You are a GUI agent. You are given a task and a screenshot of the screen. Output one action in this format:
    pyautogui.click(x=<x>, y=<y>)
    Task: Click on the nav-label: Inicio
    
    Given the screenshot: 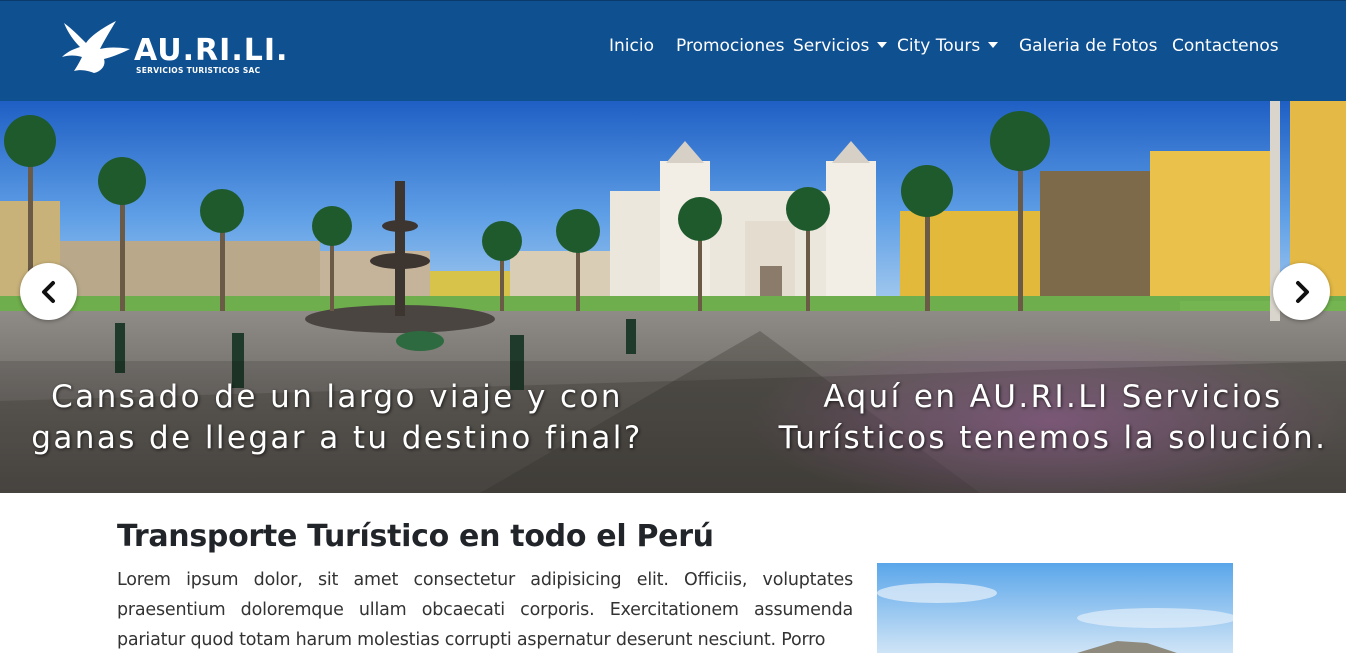 What is the action you would take?
    pyautogui.click(x=631, y=46)
    